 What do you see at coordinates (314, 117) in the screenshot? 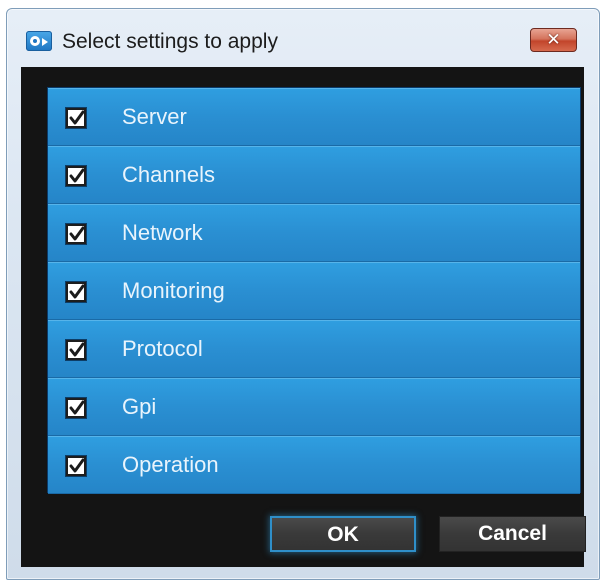
I see `settings-item-server: Server` at bounding box center [314, 117].